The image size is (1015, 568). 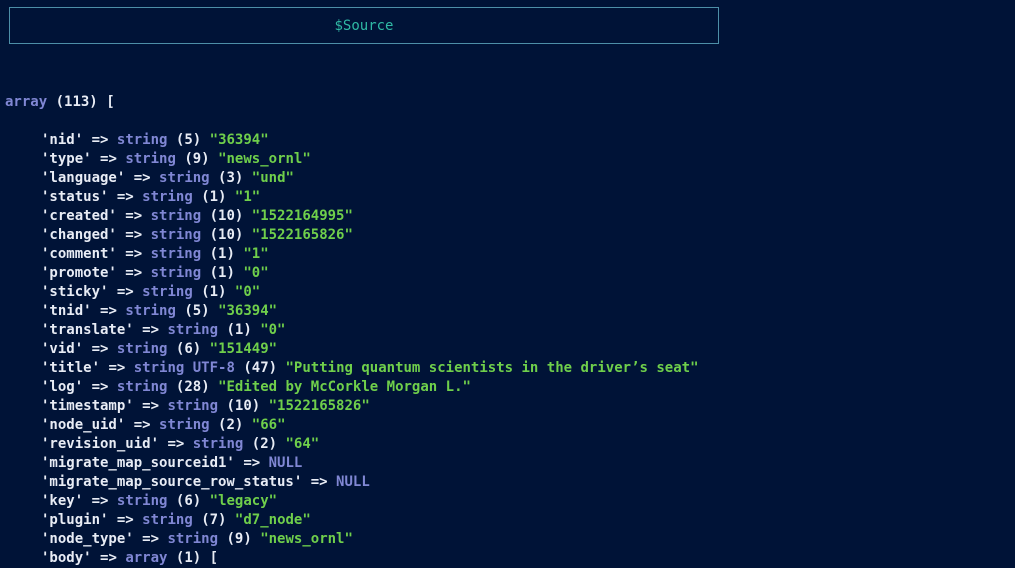 What do you see at coordinates (243, 501) in the screenshot?
I see `entry-value: "legacy"` at bounding box center [243, 501].